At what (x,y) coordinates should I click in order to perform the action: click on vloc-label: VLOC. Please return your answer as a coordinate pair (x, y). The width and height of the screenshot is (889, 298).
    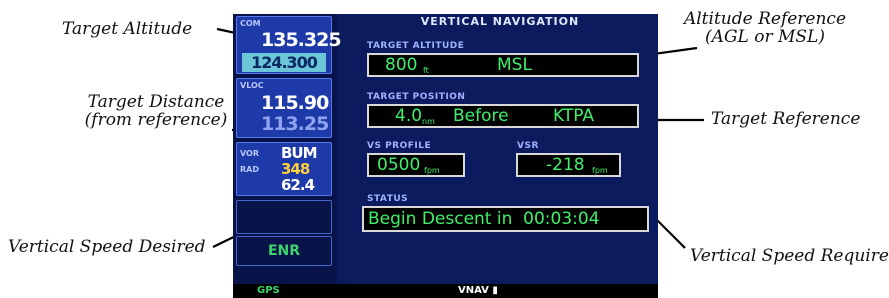
    Looking at the image, I should click on (252, 85).